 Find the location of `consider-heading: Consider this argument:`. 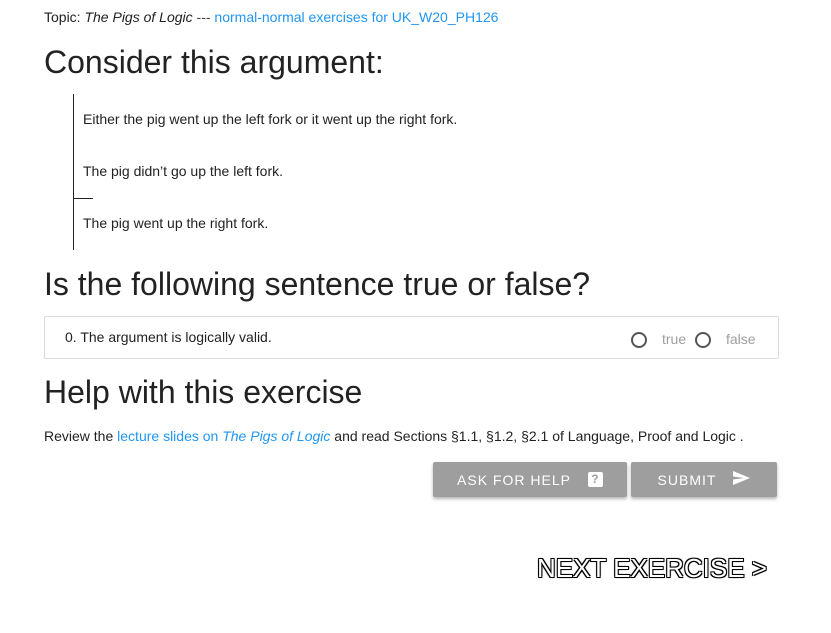

consider-heading: Consider this argument: is located at coordinates (214, 62).